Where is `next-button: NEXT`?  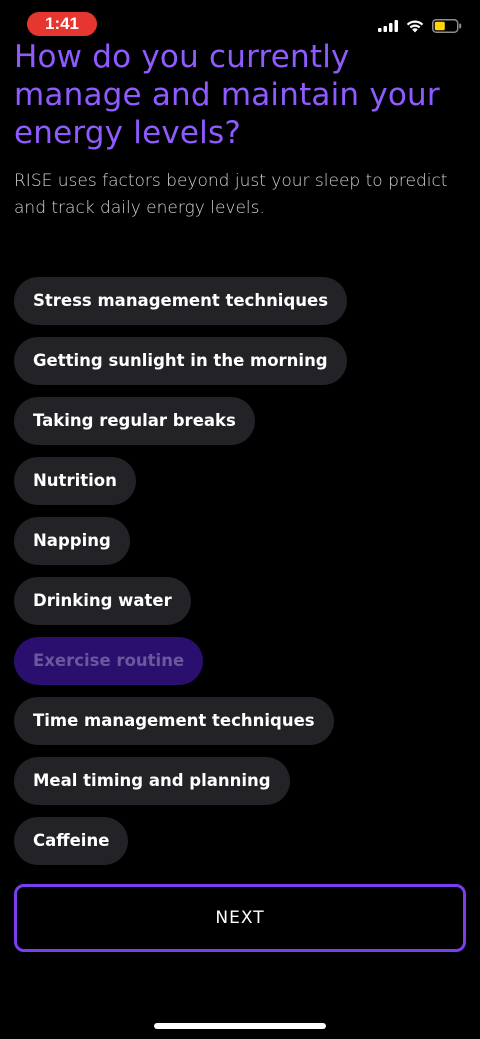 next-button: NEXT is located at coordinates (240, 918).